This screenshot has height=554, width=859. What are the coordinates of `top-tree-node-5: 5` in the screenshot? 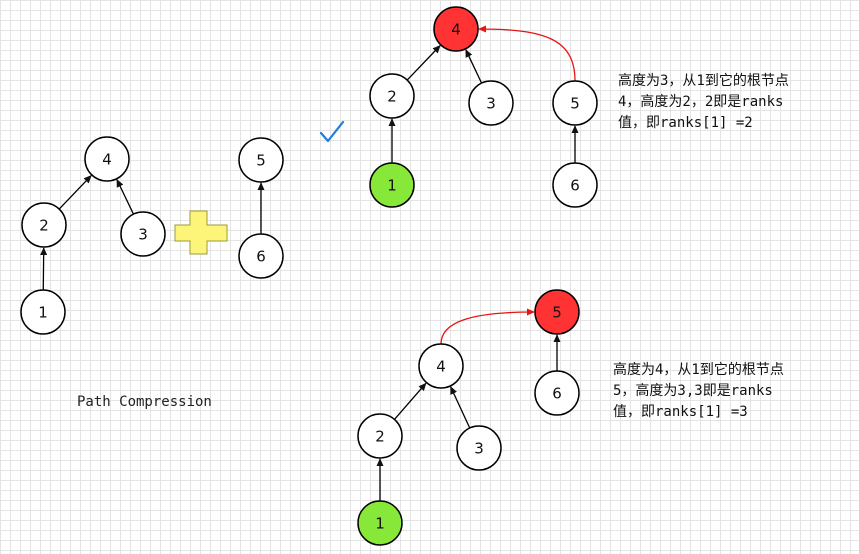 It's located at (575, 103).